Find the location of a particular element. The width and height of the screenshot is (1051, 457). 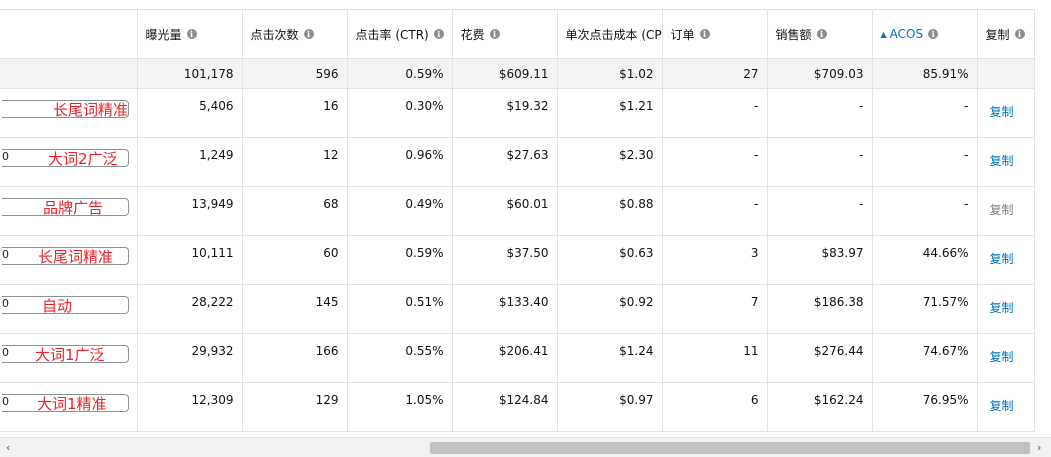

summary-impressions: 101,178 is located at coordinates (190, 73).